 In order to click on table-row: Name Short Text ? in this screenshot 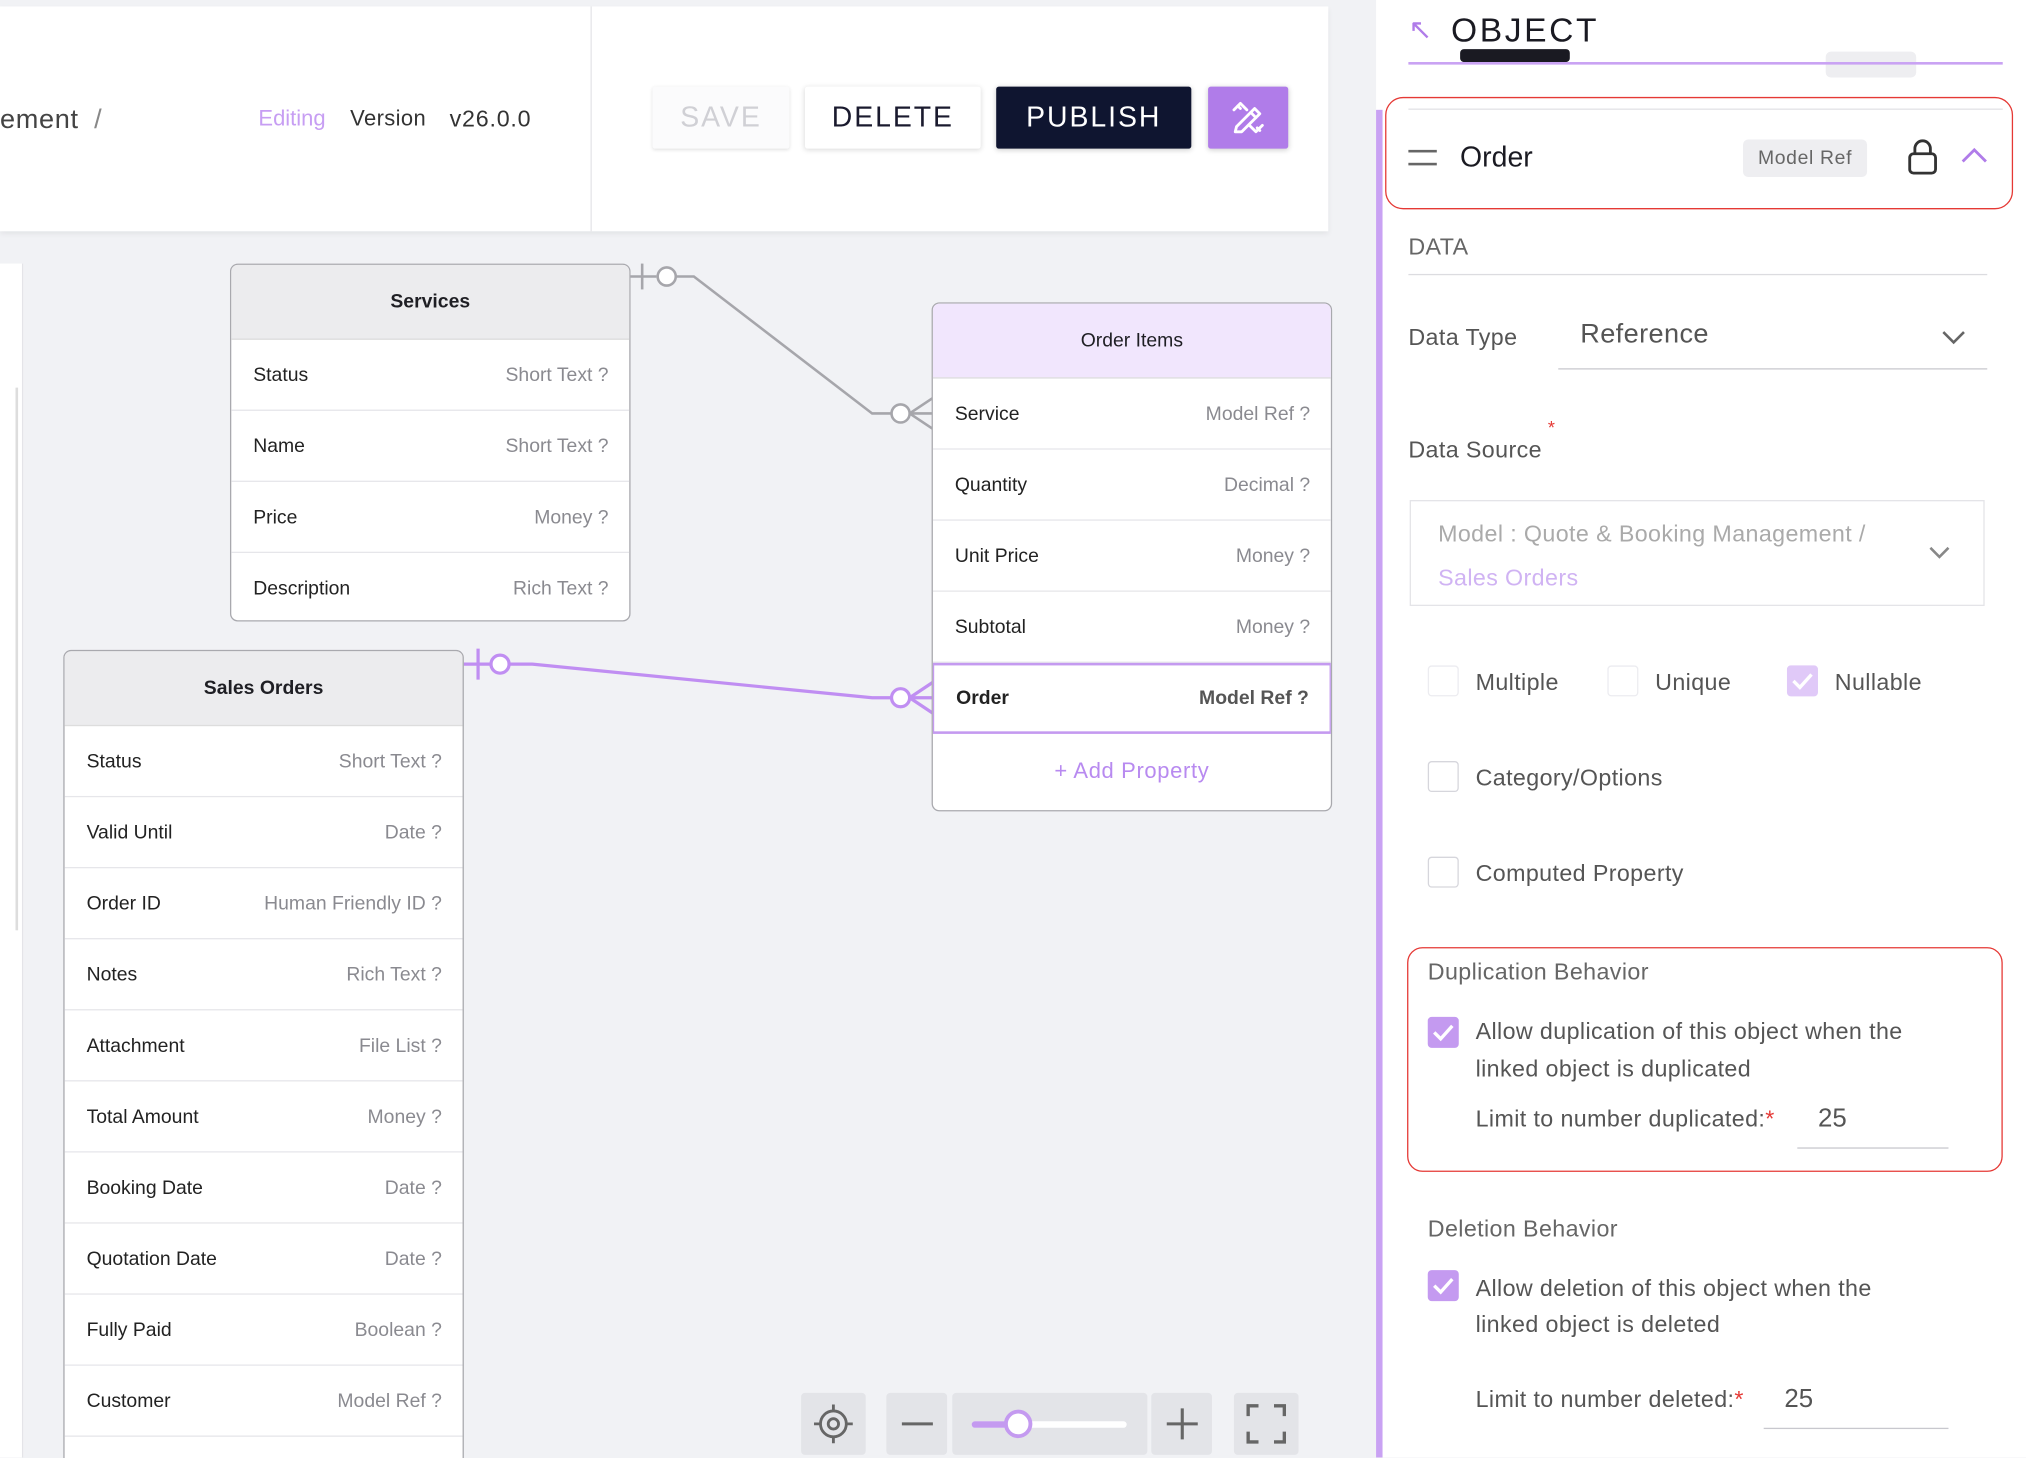, I will do `click(430, 446)`.